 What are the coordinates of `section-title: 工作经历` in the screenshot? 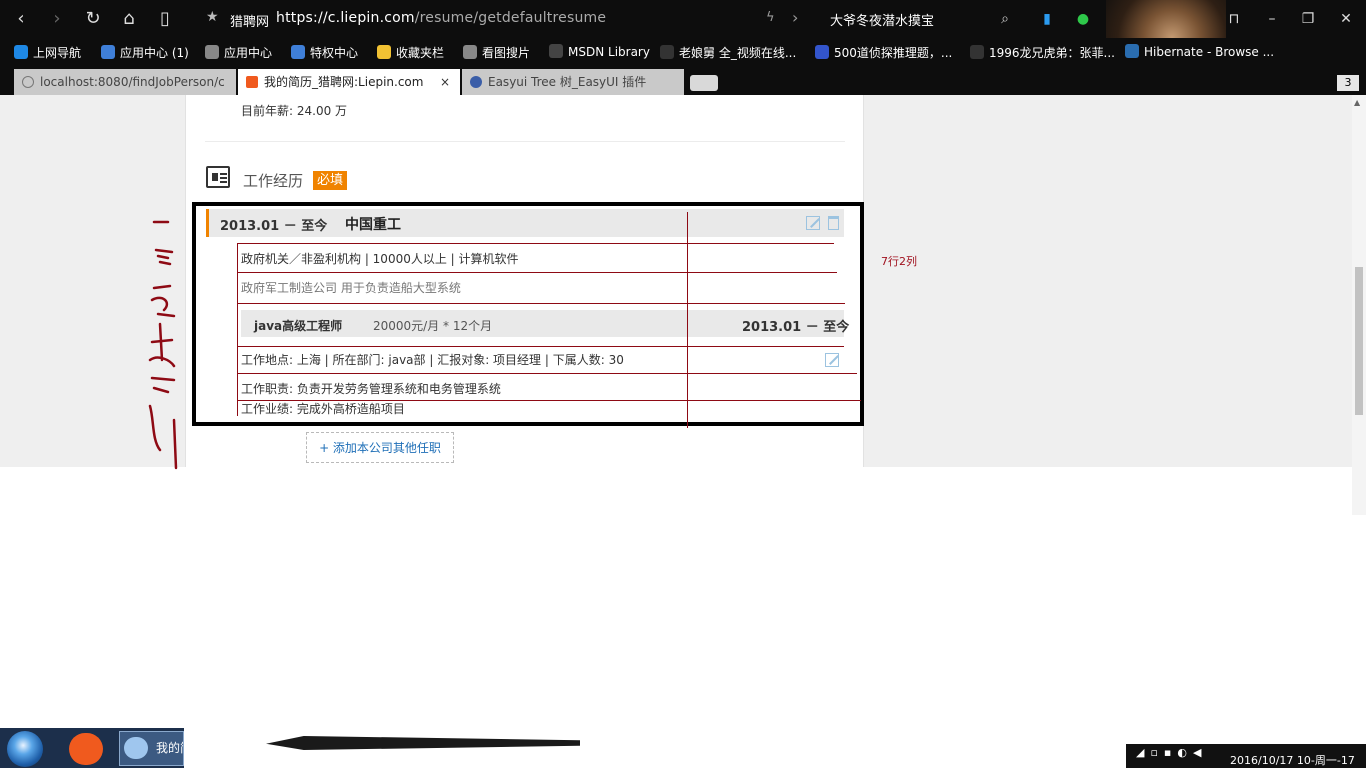 It's located at (273, 181).